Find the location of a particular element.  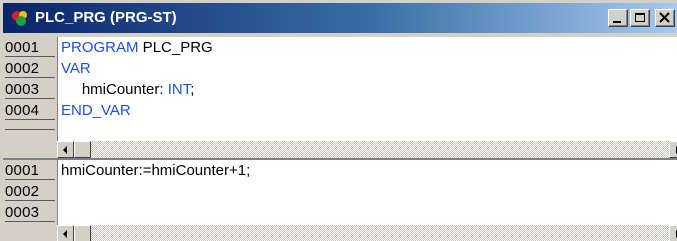

keyword: PROGRAM is located at coordinates (100, 47).